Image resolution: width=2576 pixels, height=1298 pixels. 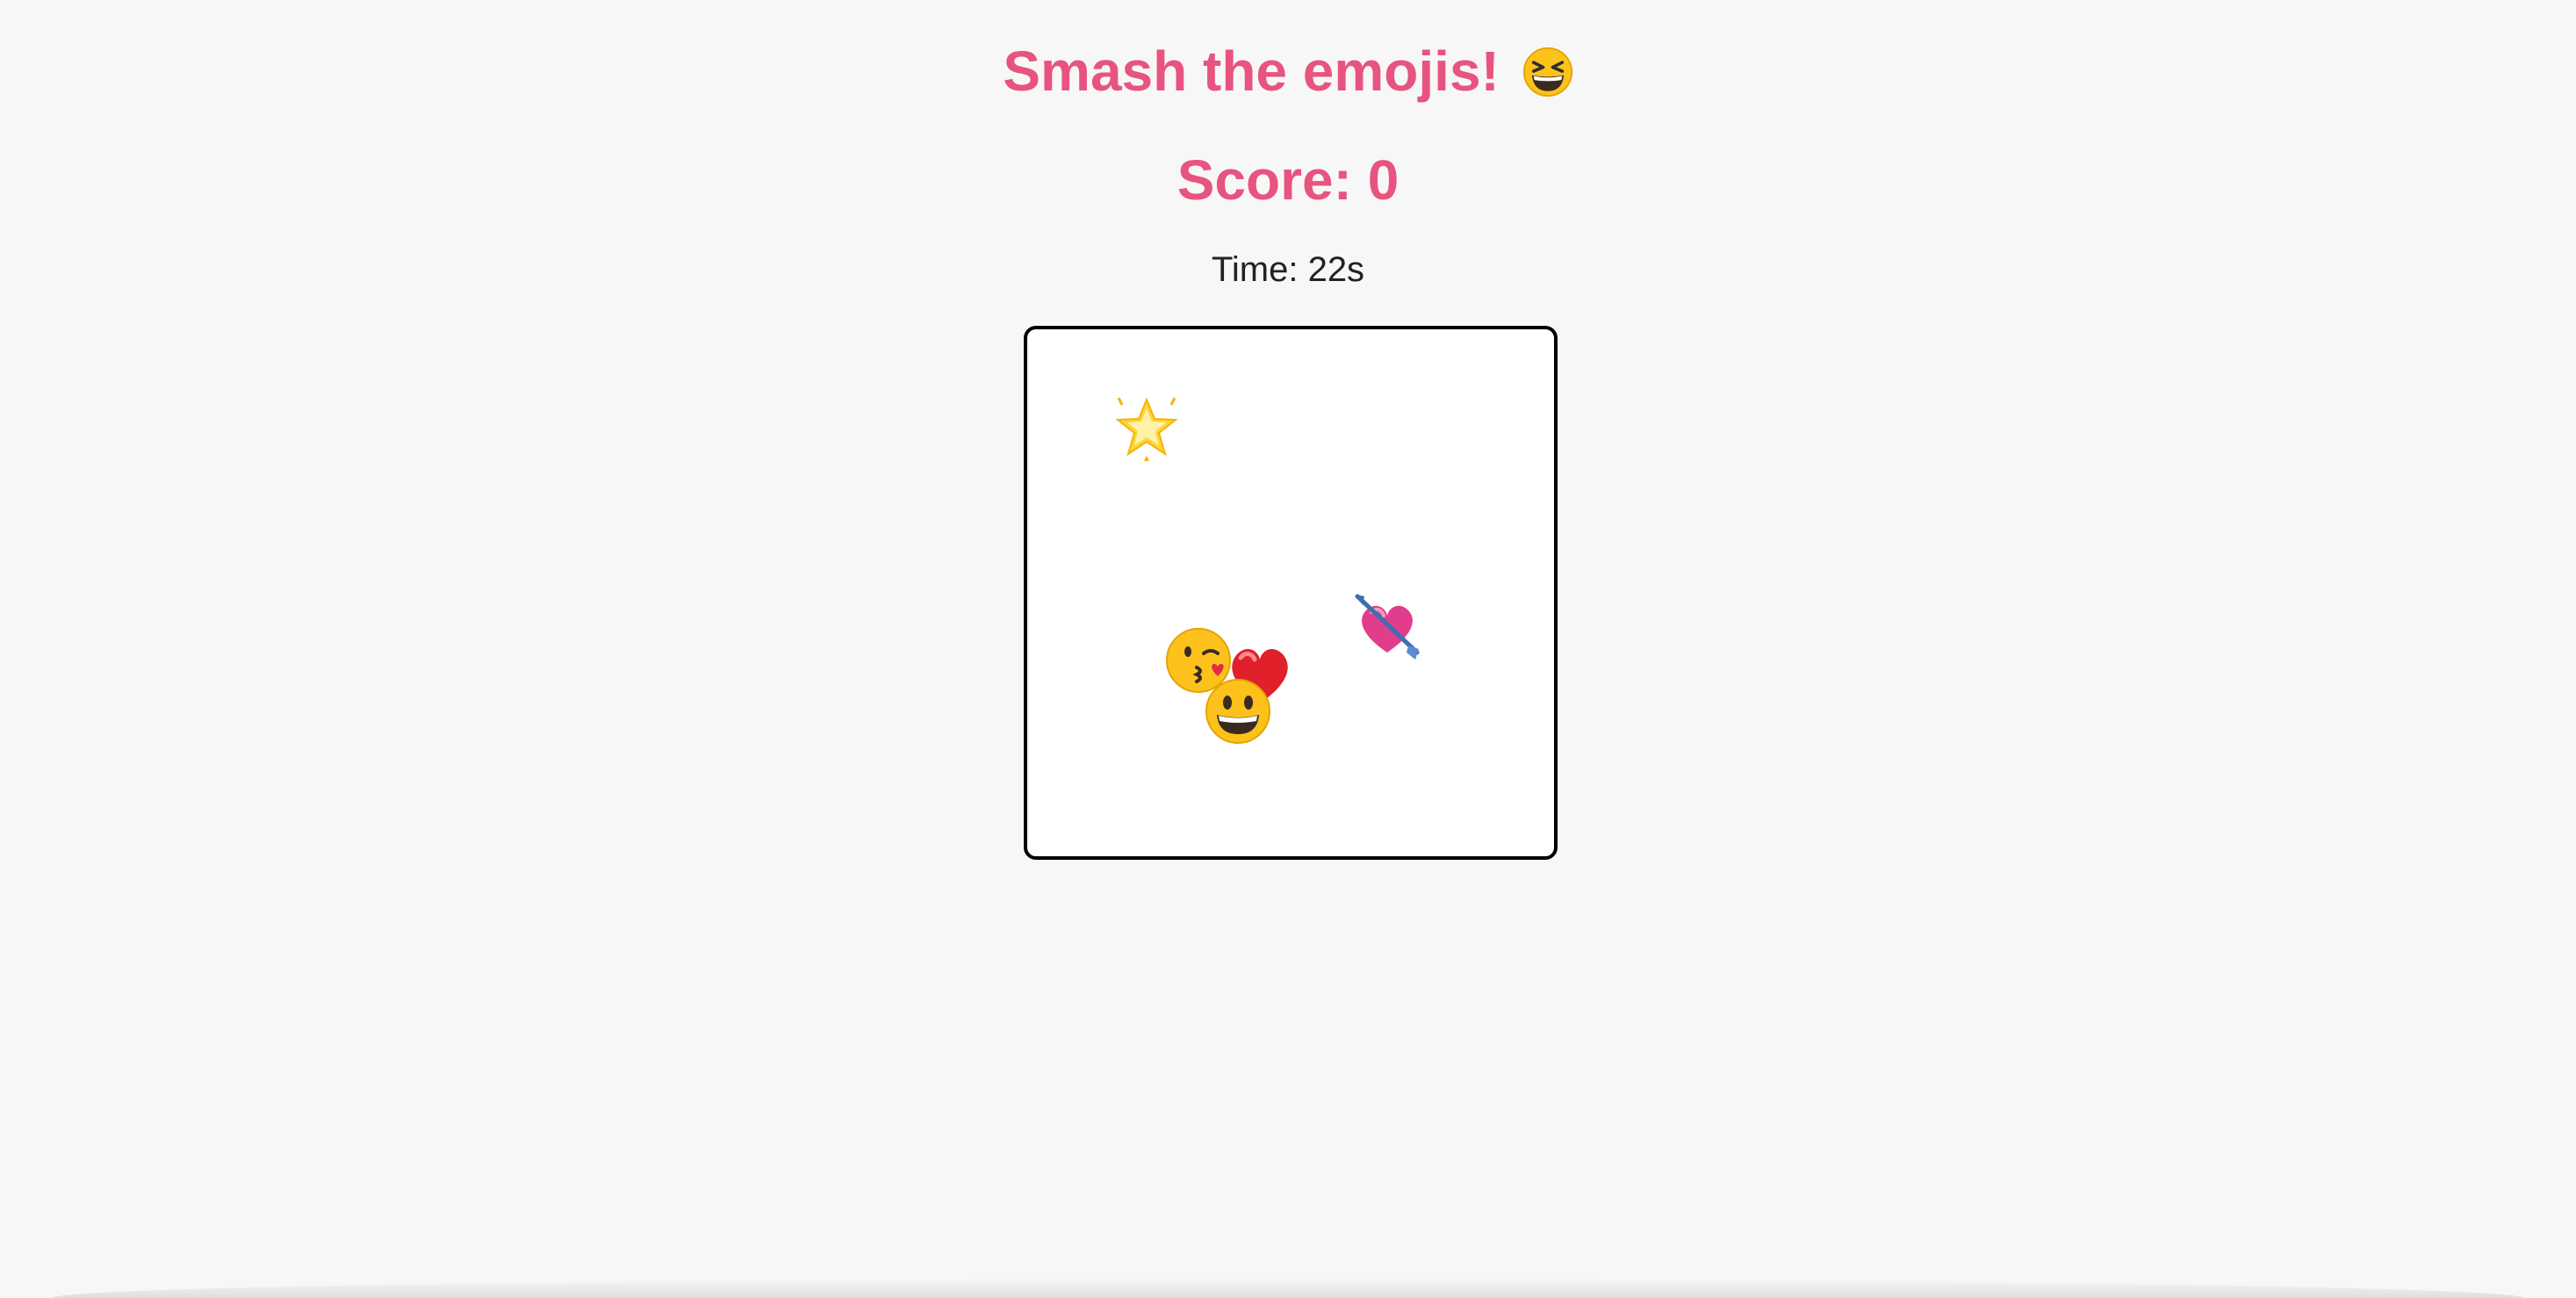 I want to click on glowing-star-icon, so click(x=1147, y=428).